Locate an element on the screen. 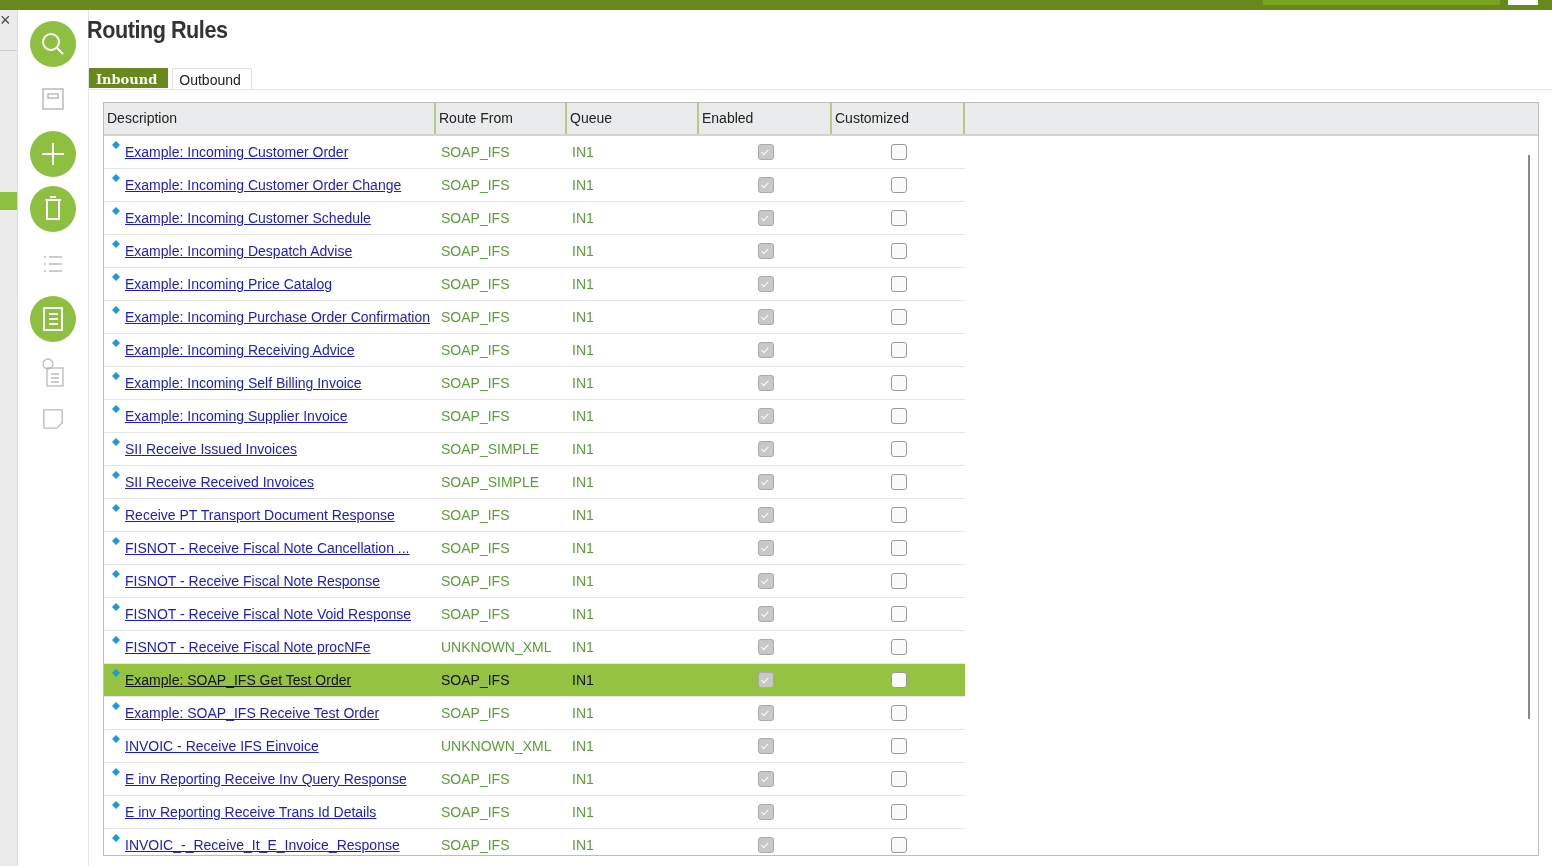  table-row: Example: Incoming Customer Order SOAP_IFS IN1 is located at coordinates (534, 152).